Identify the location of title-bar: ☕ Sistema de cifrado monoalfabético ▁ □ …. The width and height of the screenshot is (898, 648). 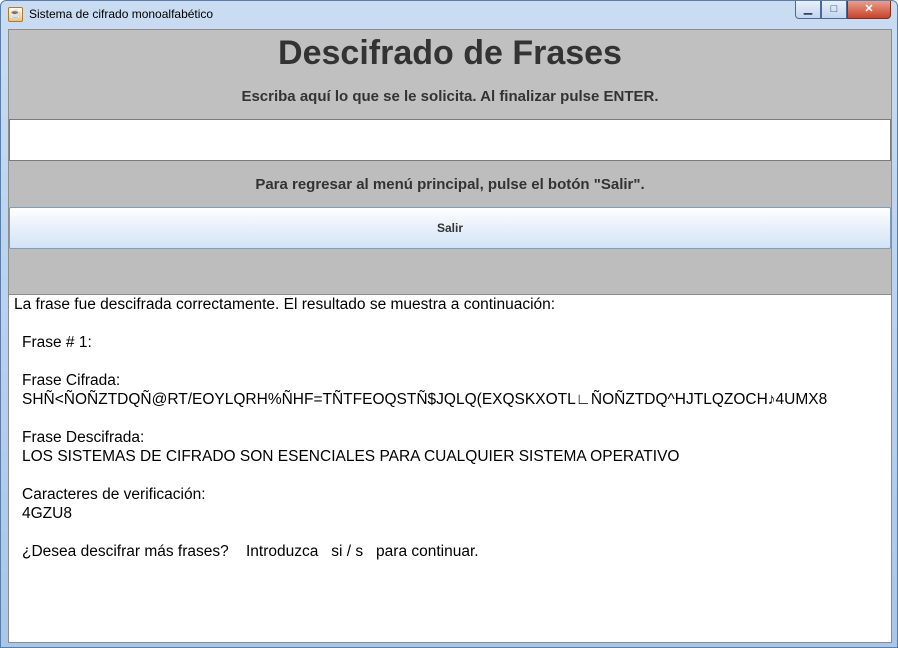
(449, 14).